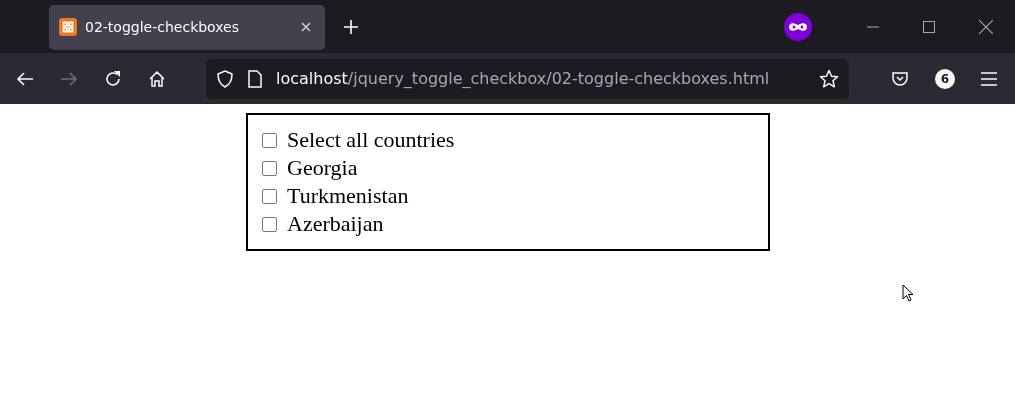 The height and width of the screenshot is (408, 1015). I want to click on star-icon, so click(829, 78).